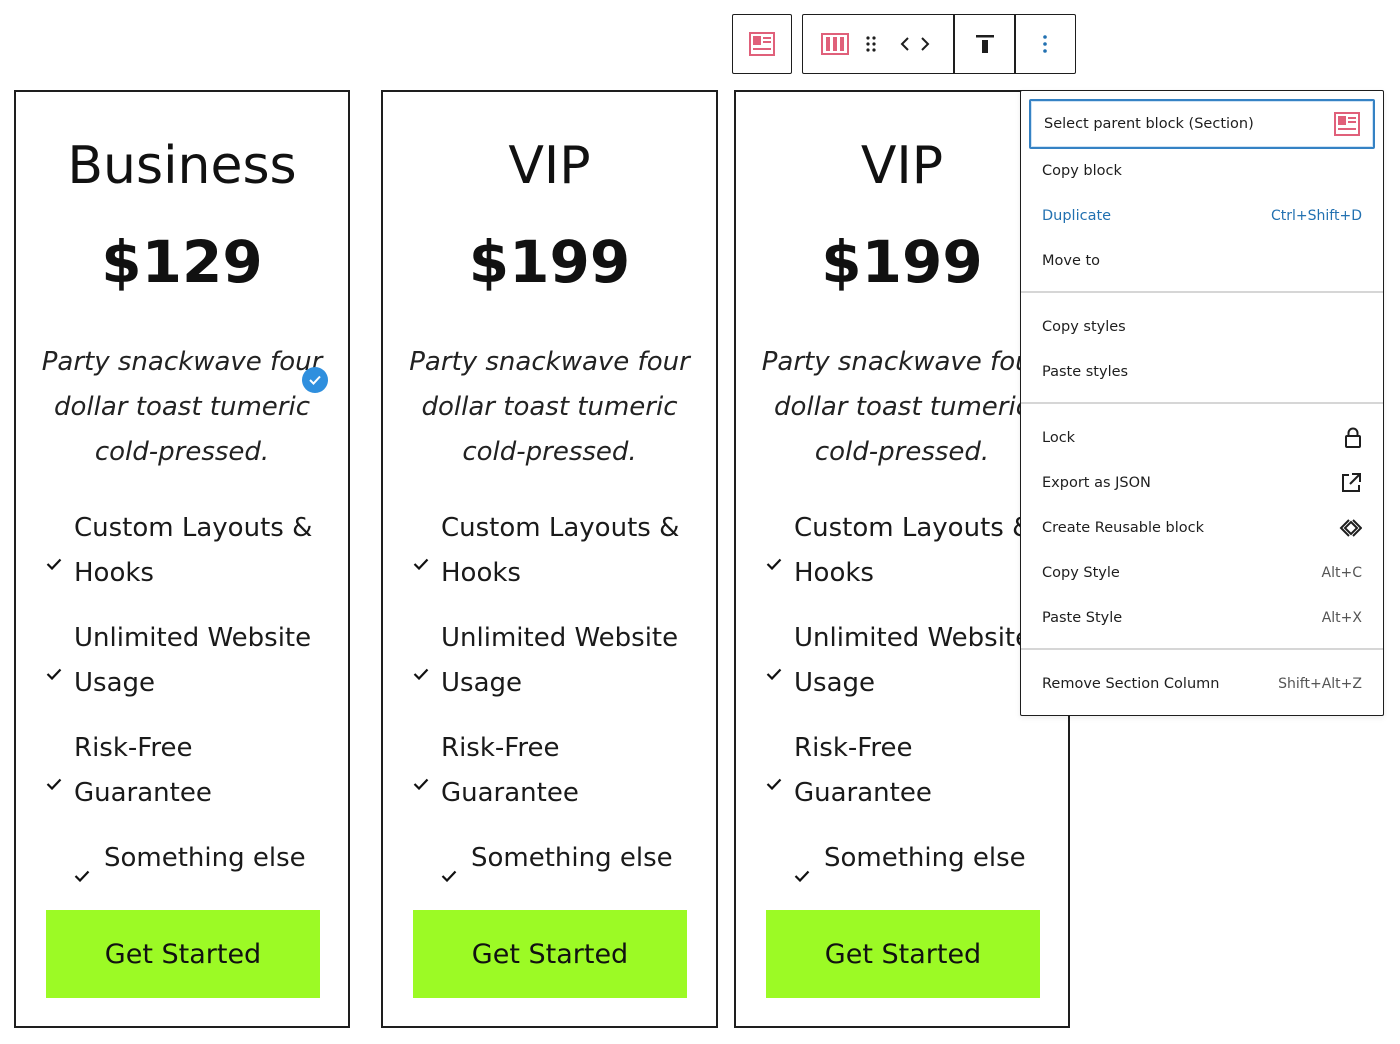 The image size is (1400, 1044). I want to click on menu-item-label: Remove Section Column, so click(1131, 684).